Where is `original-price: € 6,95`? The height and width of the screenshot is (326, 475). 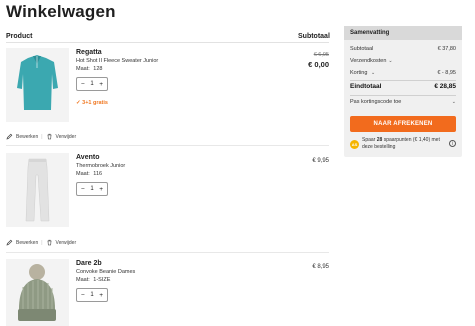 original-price: € 6,95 is located at coordinates (321, 55).